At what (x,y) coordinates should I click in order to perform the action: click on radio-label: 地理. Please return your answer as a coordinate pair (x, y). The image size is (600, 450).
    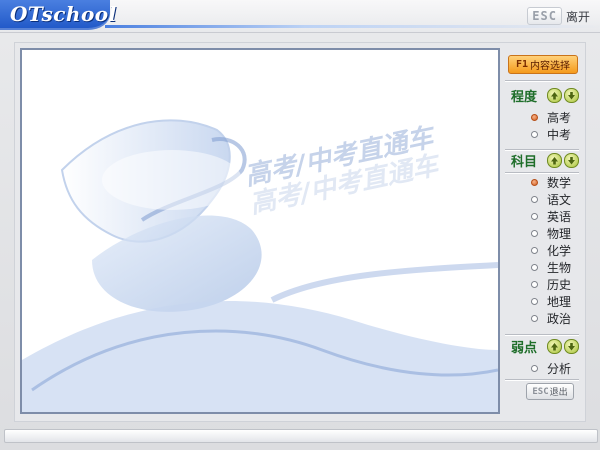
    Looking at the image, I should click on (559, 301).